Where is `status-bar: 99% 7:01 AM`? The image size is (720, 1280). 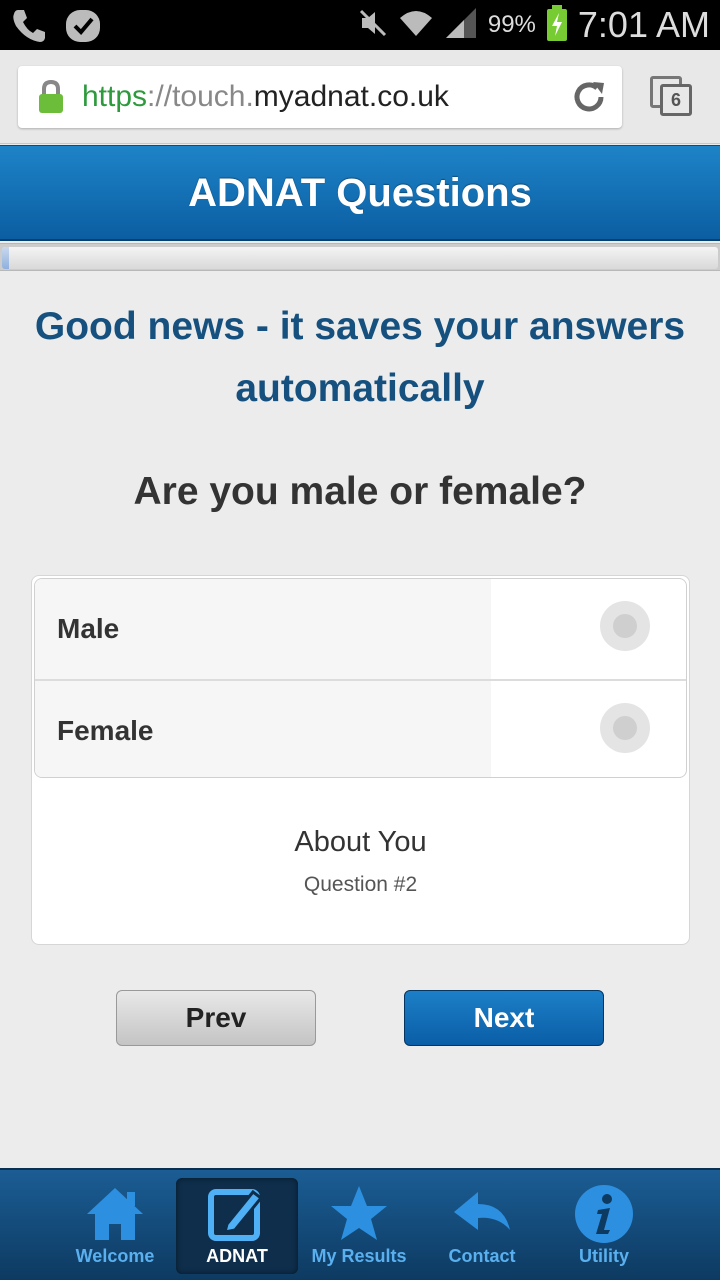
status-bar: 99% 7:01 AM is located at coordinates (360, 25).